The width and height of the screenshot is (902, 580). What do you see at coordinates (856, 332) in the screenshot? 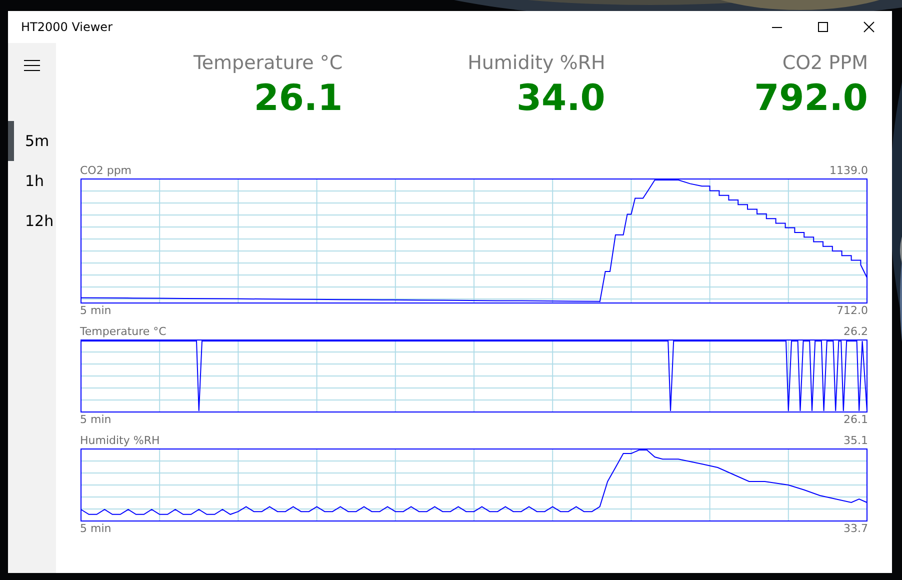
I see `max-label: 26.2` at bounding box center [856, 332].